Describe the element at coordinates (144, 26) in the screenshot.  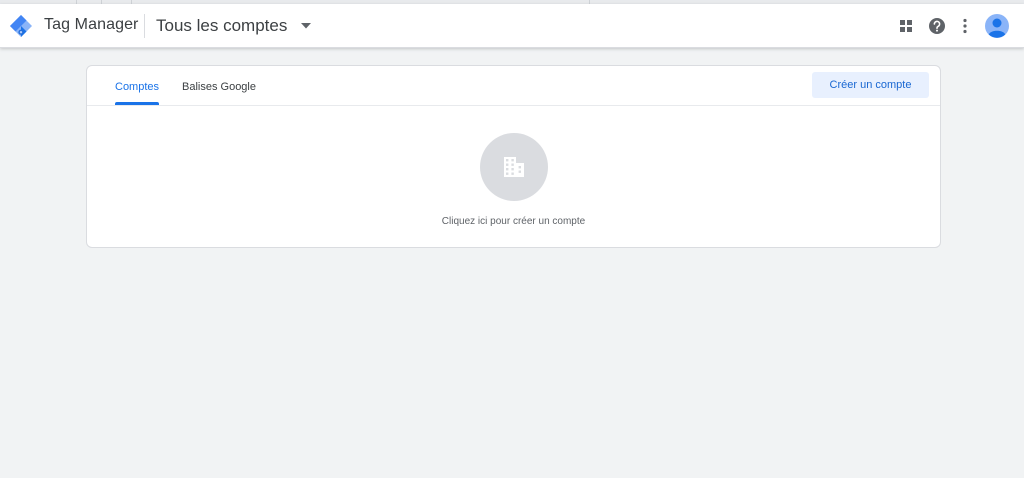
I see `header-divider` at that location.